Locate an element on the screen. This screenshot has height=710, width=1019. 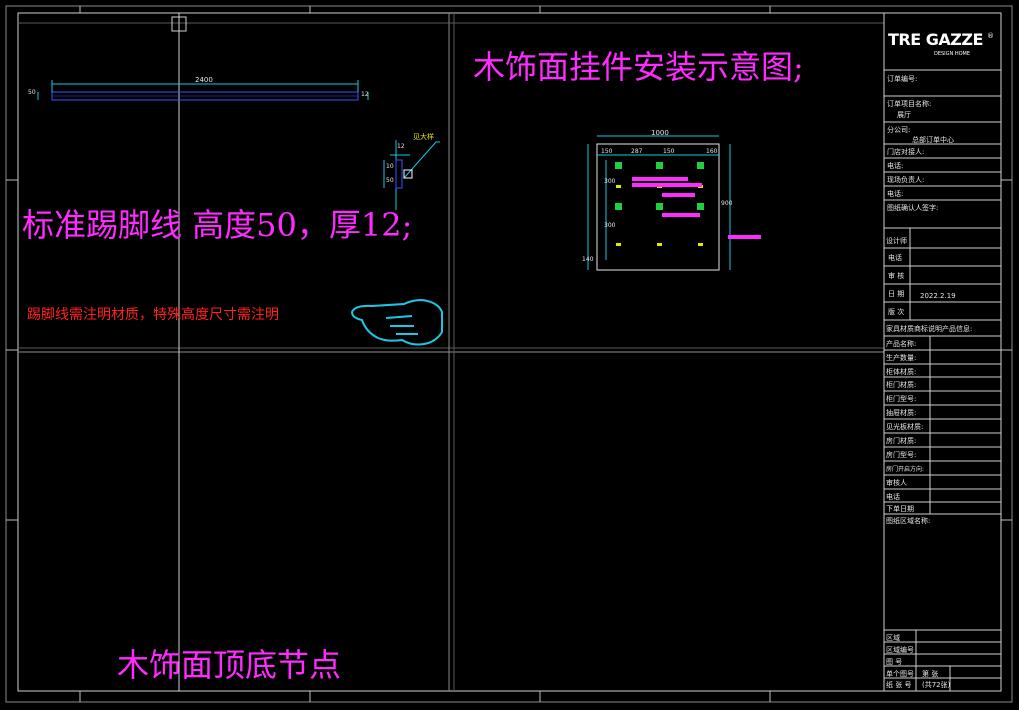
paper-no-label: 纸 张 号 is located at coordinates (899, 685).